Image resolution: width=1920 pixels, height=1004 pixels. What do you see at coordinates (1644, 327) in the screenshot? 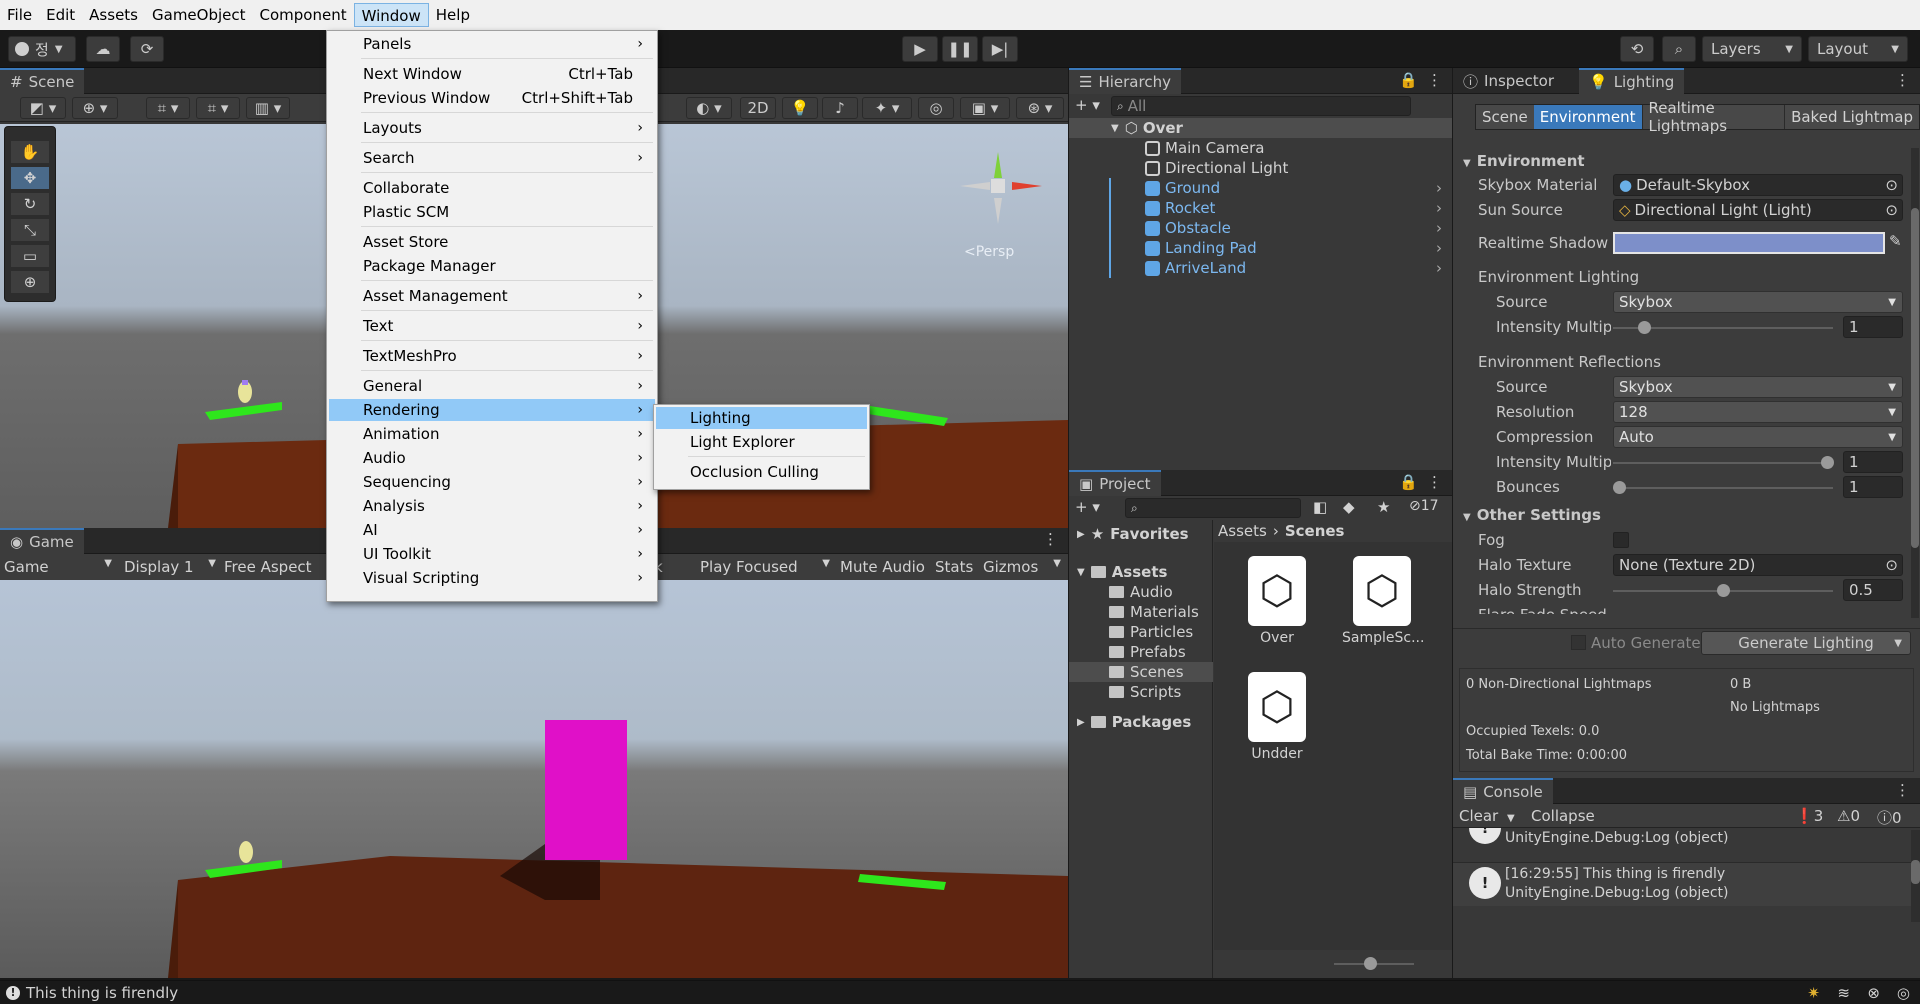
I see `intensity-knob` at bounding box center [1644, 327].